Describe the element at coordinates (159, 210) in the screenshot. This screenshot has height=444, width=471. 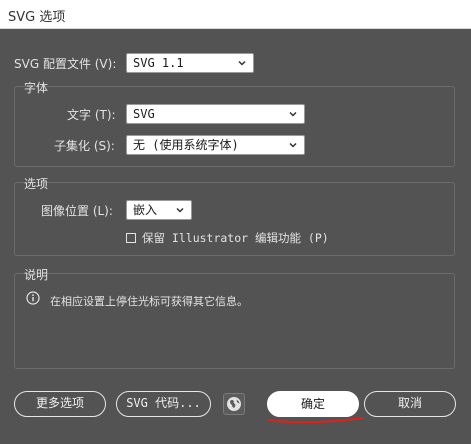
I see `image-location-select: 嵌入` at that location.